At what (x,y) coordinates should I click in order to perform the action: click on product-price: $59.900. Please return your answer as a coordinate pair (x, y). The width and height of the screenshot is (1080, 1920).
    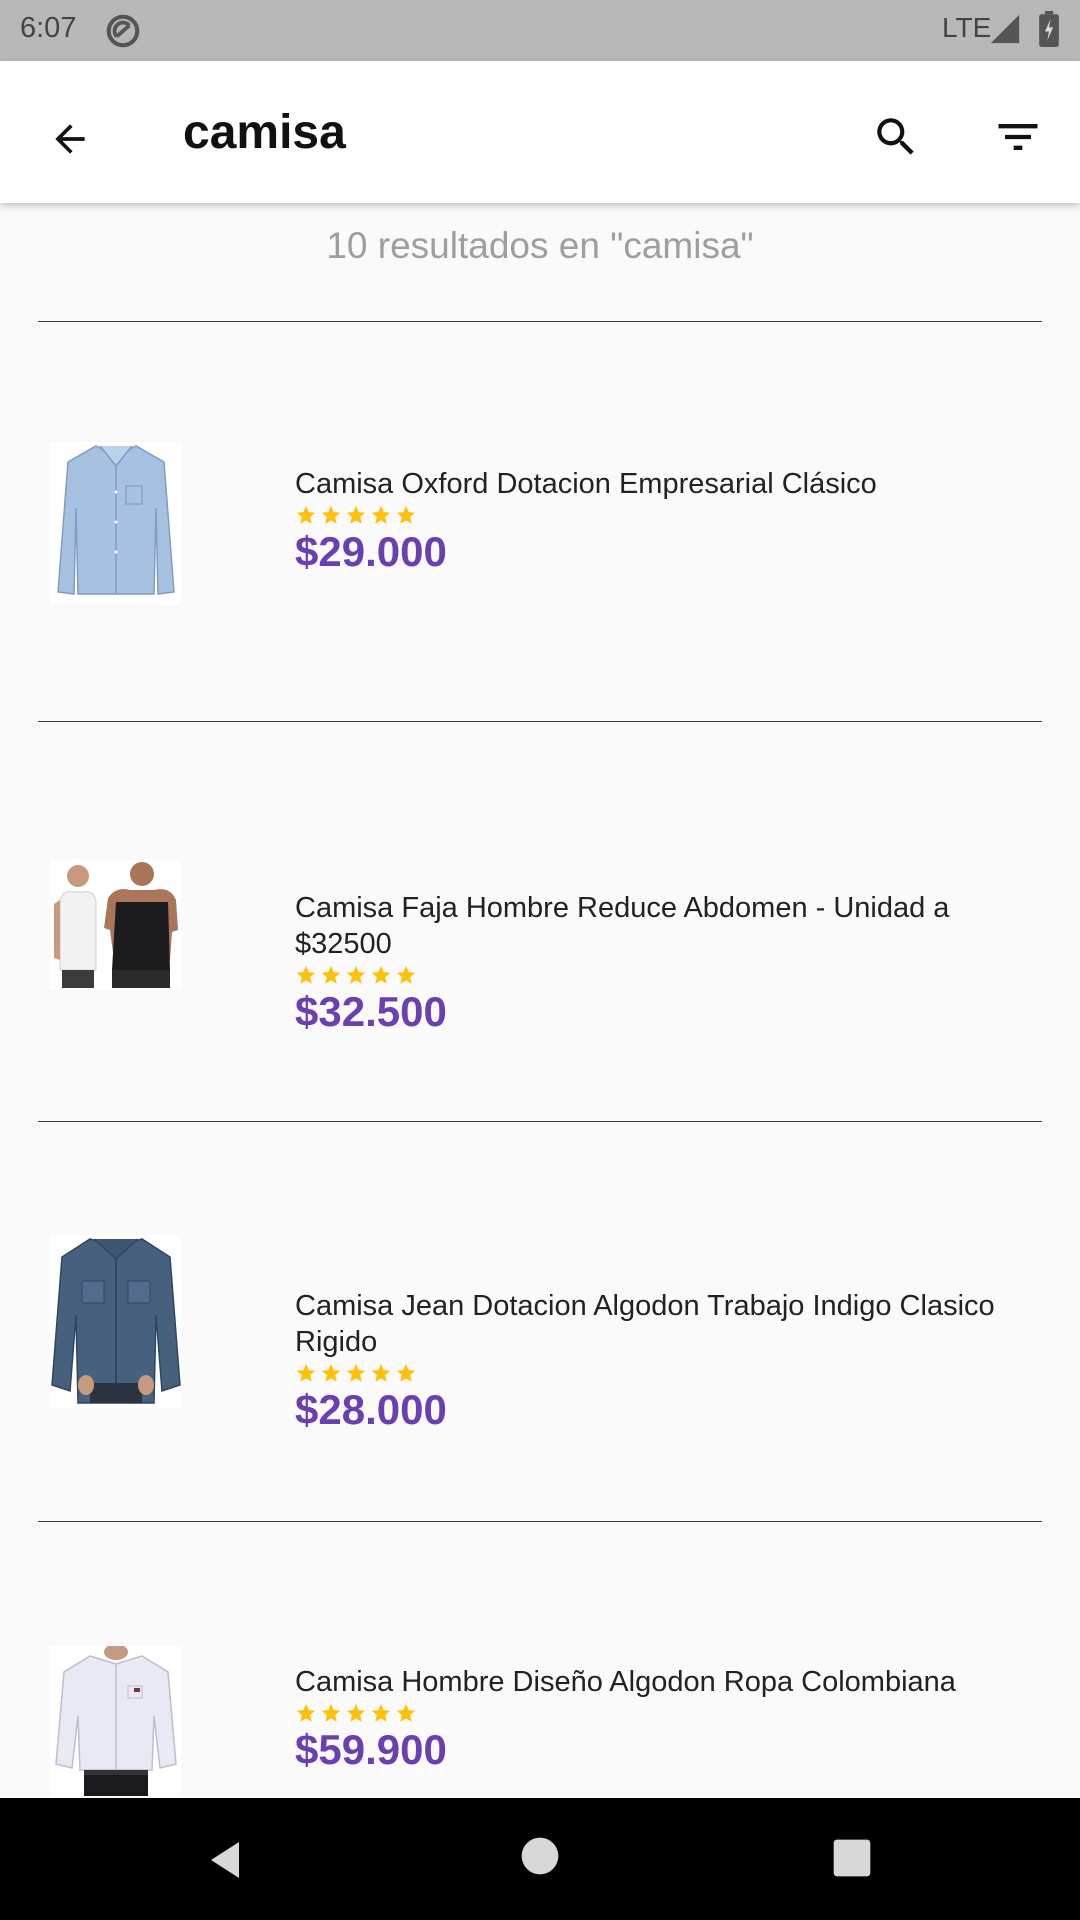
    Looking at the image, I should click on (371, 1749).